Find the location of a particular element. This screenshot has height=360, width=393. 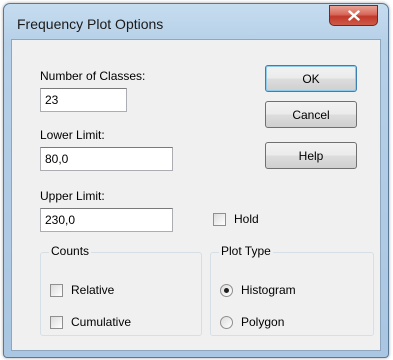

lower-limit-label: Lower Limit: is located at coordinates (72, 135).